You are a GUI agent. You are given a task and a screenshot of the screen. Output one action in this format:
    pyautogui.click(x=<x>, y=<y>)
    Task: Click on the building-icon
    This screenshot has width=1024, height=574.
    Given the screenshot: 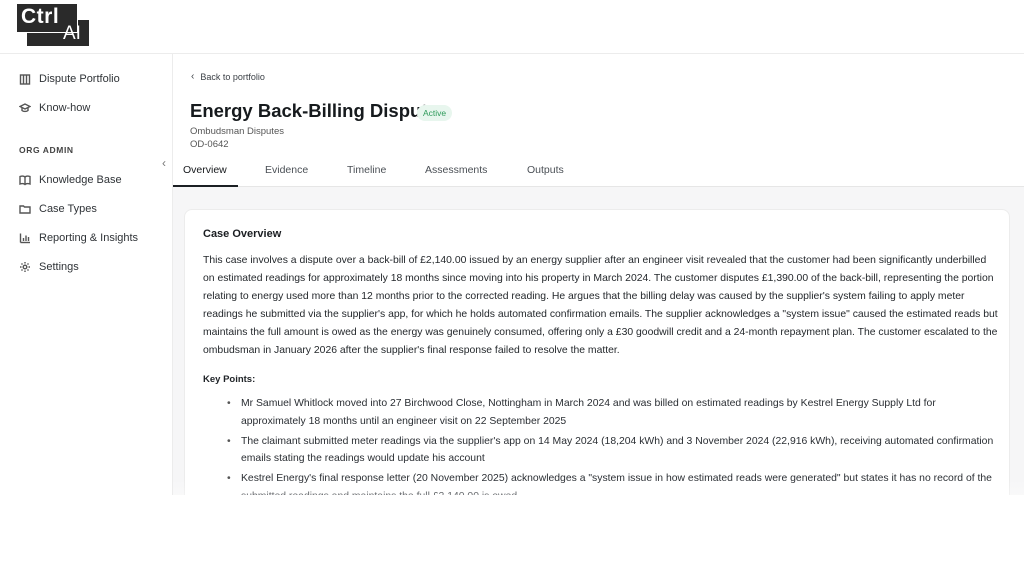 What is the action you would take?
    pyautogui.click(x=25, y=79)
    